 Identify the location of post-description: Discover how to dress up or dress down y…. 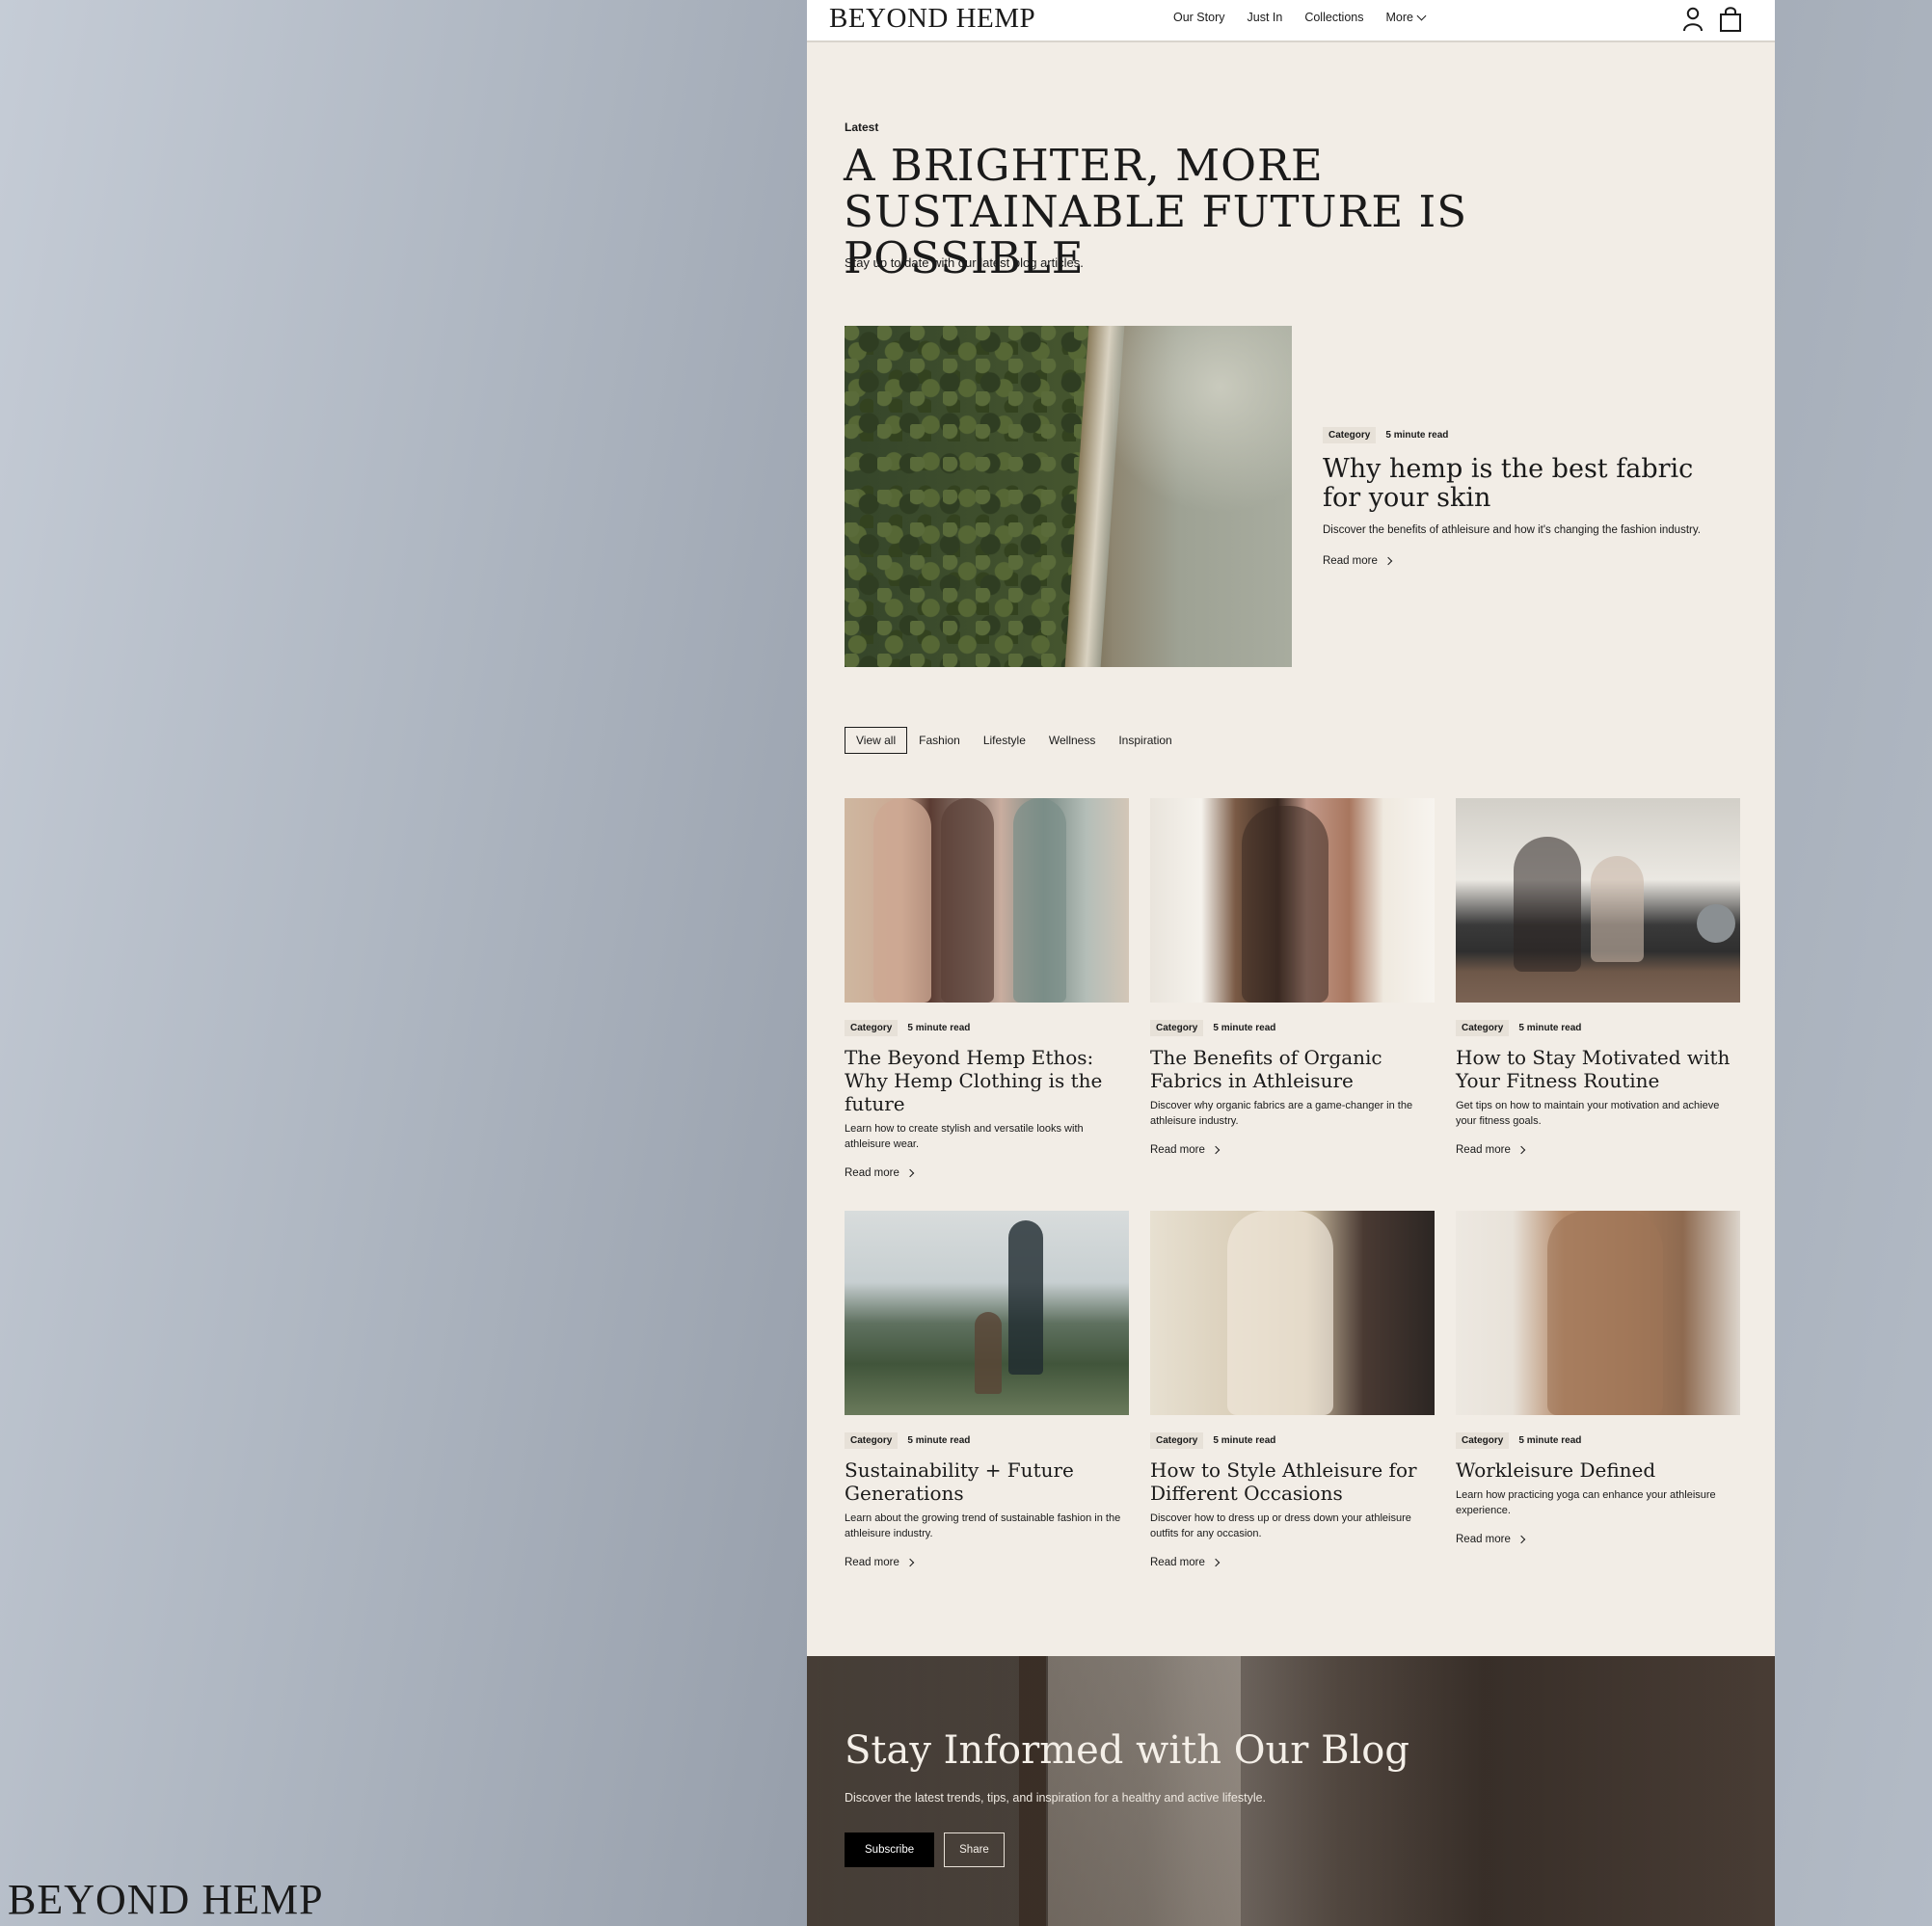
(1280, 1526).